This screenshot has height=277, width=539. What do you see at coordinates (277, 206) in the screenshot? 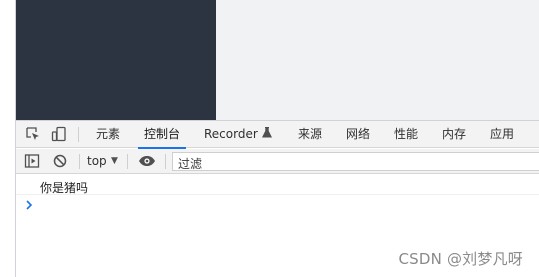
I see `console-prompt` at bounding box center [277, 206].